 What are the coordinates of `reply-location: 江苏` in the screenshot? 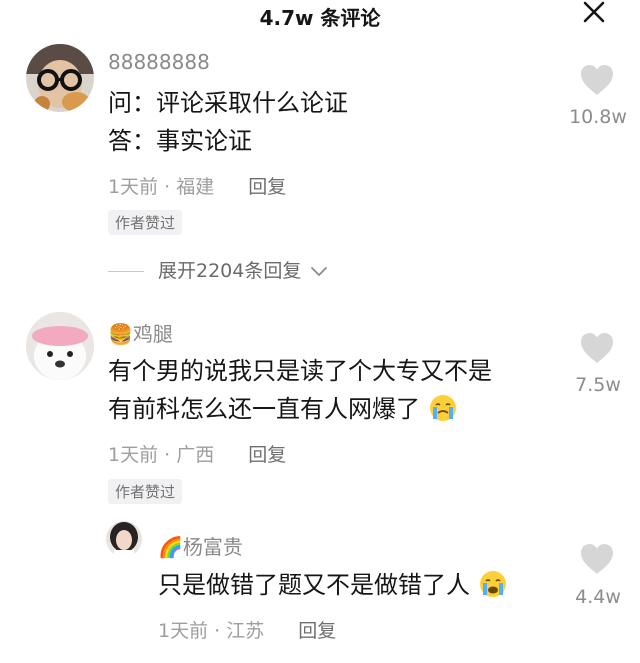 It's located at (245, 631).